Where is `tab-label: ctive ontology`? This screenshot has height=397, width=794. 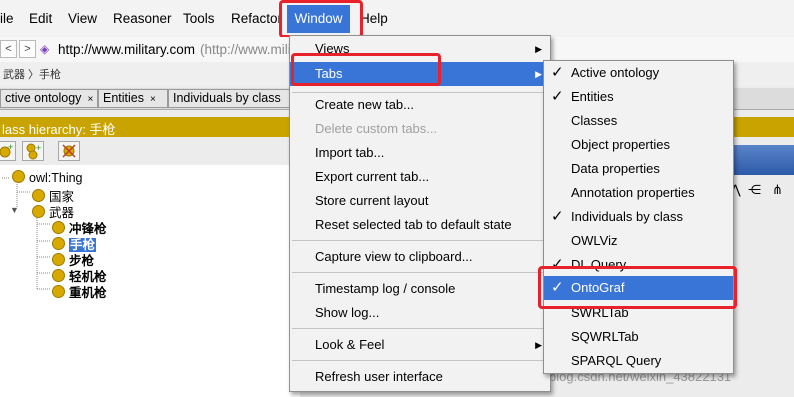
tab-label: ctive ontology is located at coordinates (43, 98).